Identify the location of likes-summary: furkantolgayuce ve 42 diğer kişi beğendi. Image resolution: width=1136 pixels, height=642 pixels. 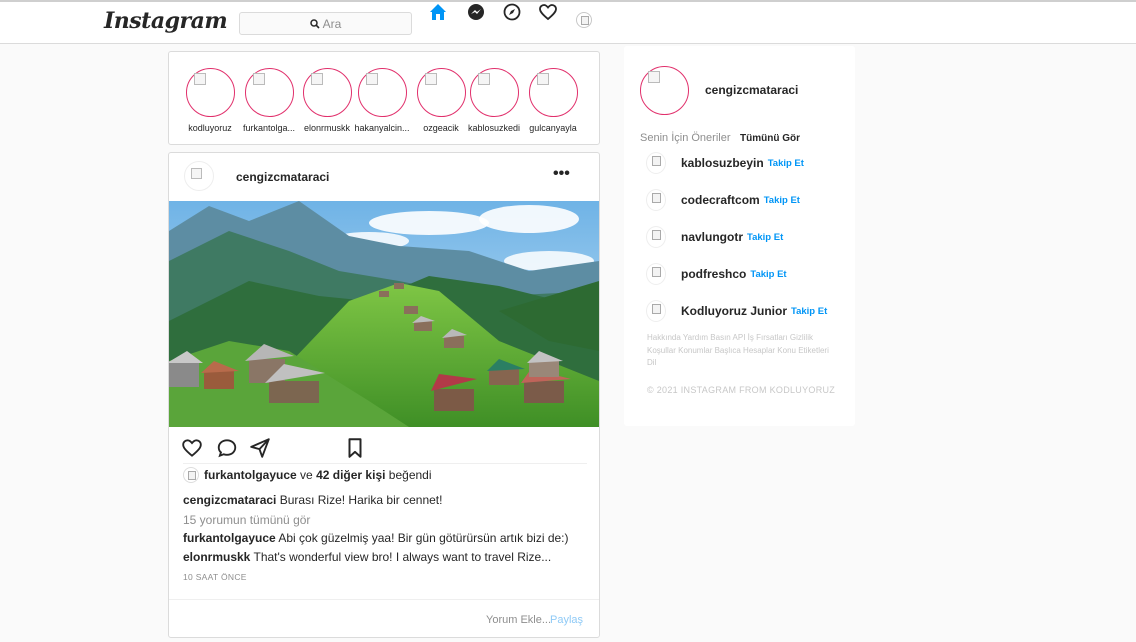
(307, 475).